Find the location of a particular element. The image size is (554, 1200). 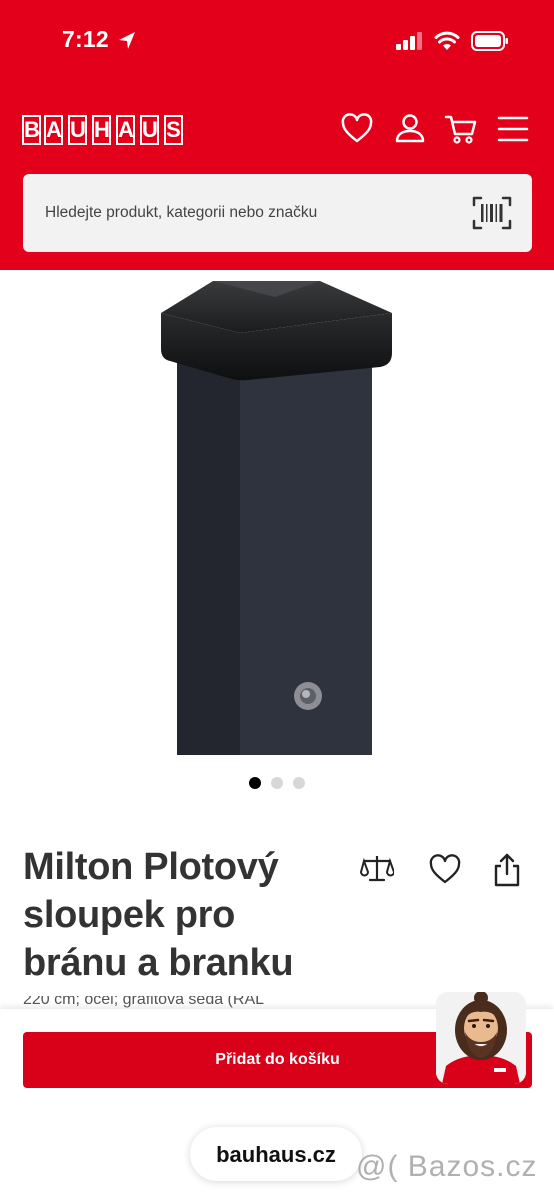

product-subtitle-text: 220 cm; ocel; grafitová šedá (RAL is located at coordinates (144, 1002).